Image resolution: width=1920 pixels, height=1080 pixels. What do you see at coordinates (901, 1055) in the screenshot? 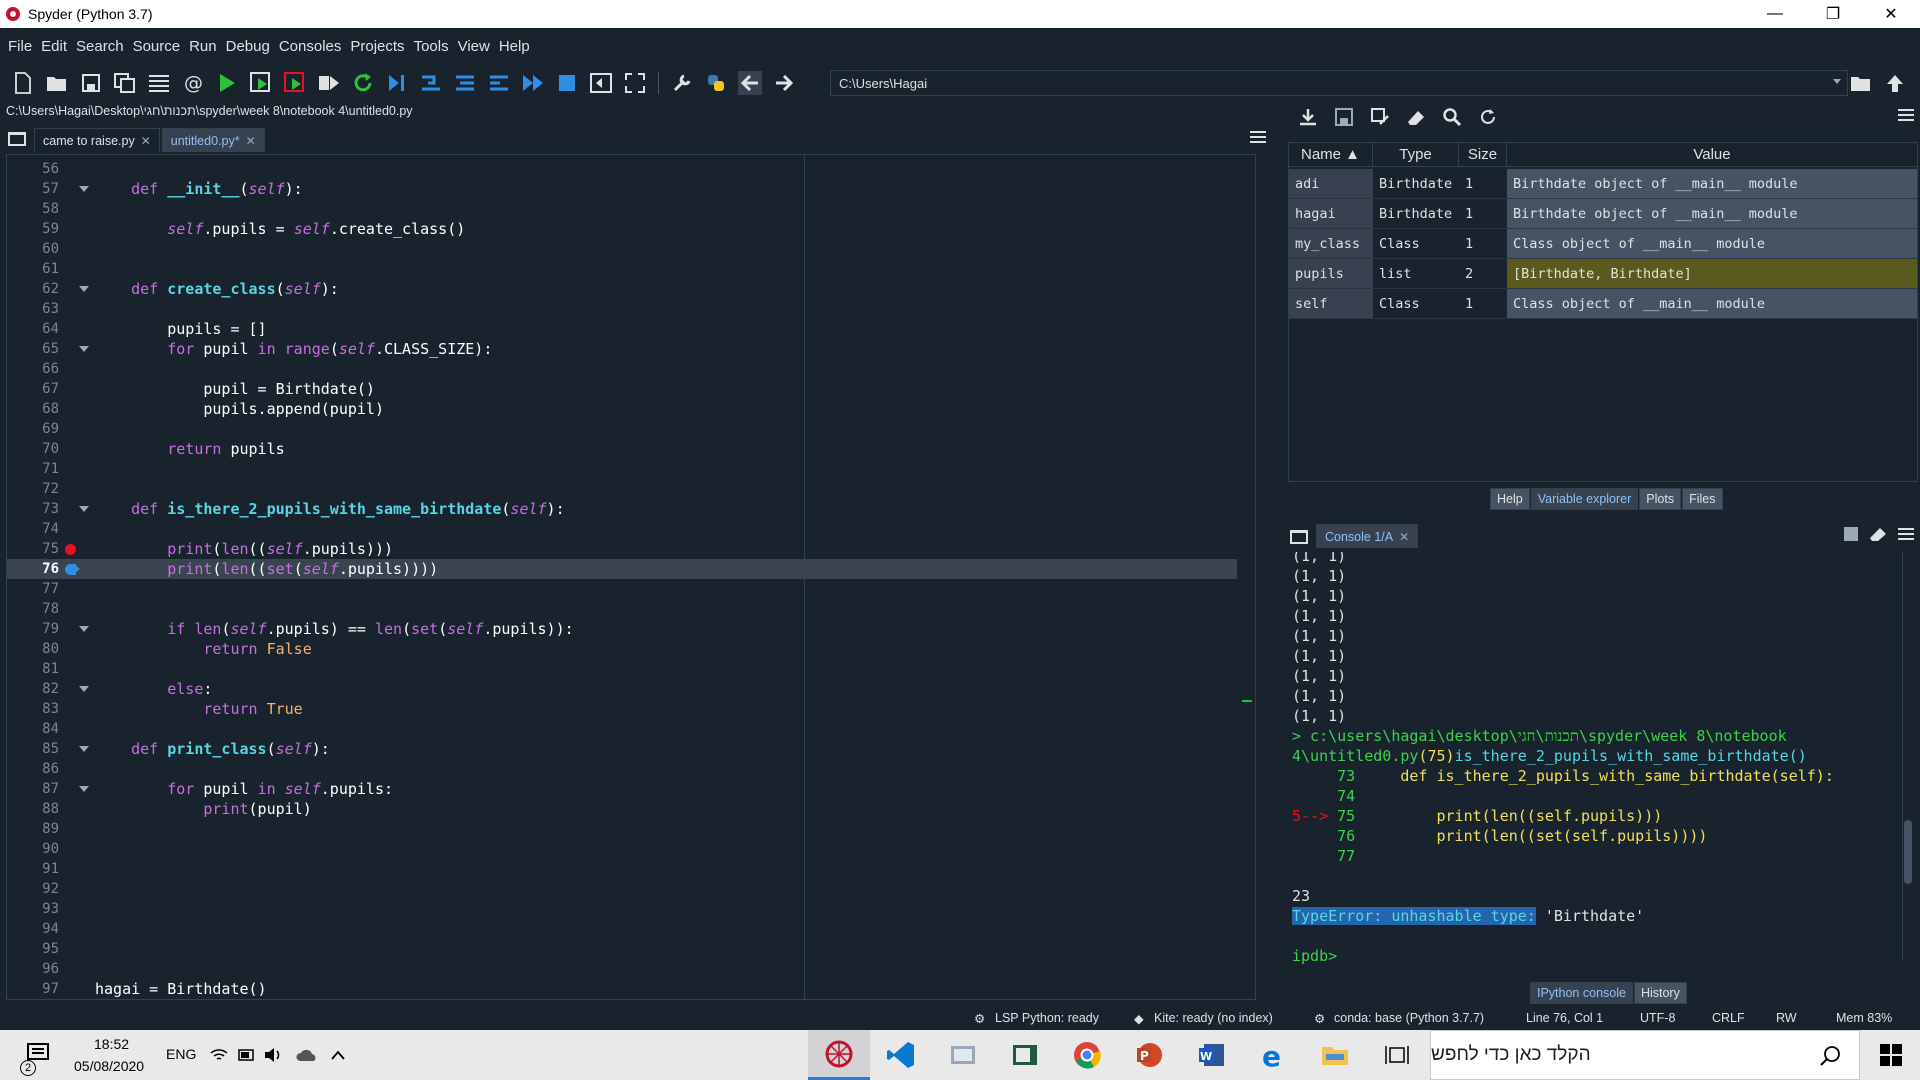
I see `vscode-taskbar-icon` at bounding box center [901, 1055].